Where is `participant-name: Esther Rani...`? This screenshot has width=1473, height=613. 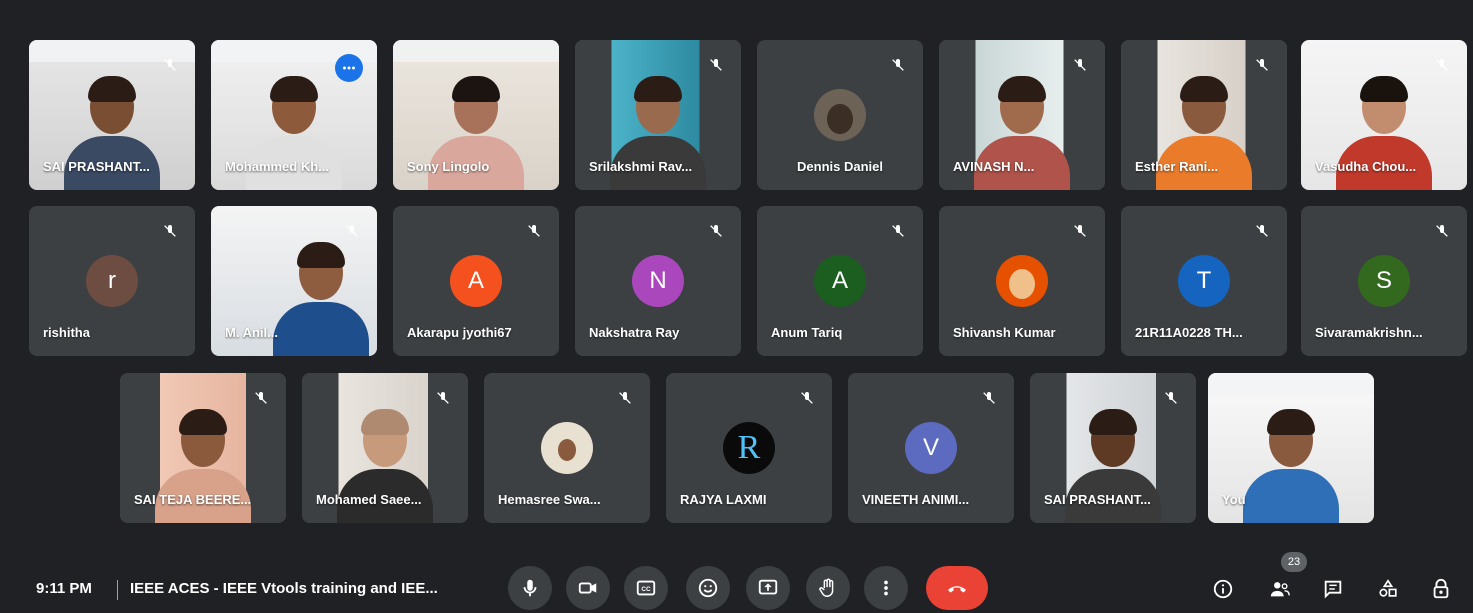
participant-name: Esther Rani... is located at coordinates (1177, 166).